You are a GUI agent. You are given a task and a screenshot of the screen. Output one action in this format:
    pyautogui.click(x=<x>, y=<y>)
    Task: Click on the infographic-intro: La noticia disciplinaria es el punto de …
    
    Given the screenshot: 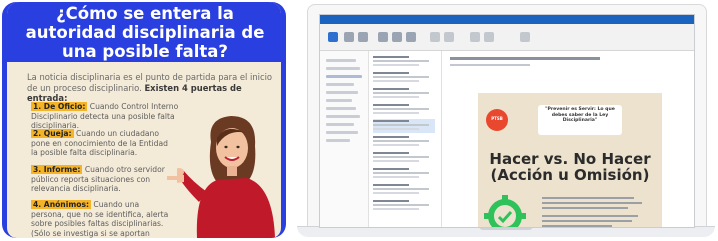 What is the action you would take?
    pyautogui.click(x=152, y=88)
    